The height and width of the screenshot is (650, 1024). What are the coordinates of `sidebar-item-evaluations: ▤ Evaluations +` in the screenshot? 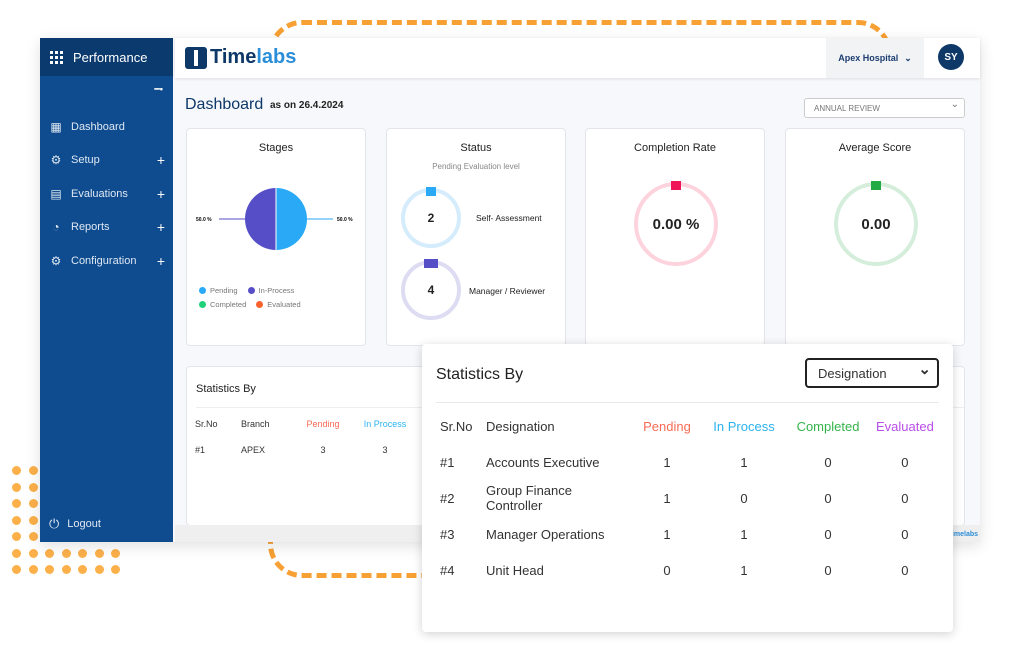 It's located at (106, 194).